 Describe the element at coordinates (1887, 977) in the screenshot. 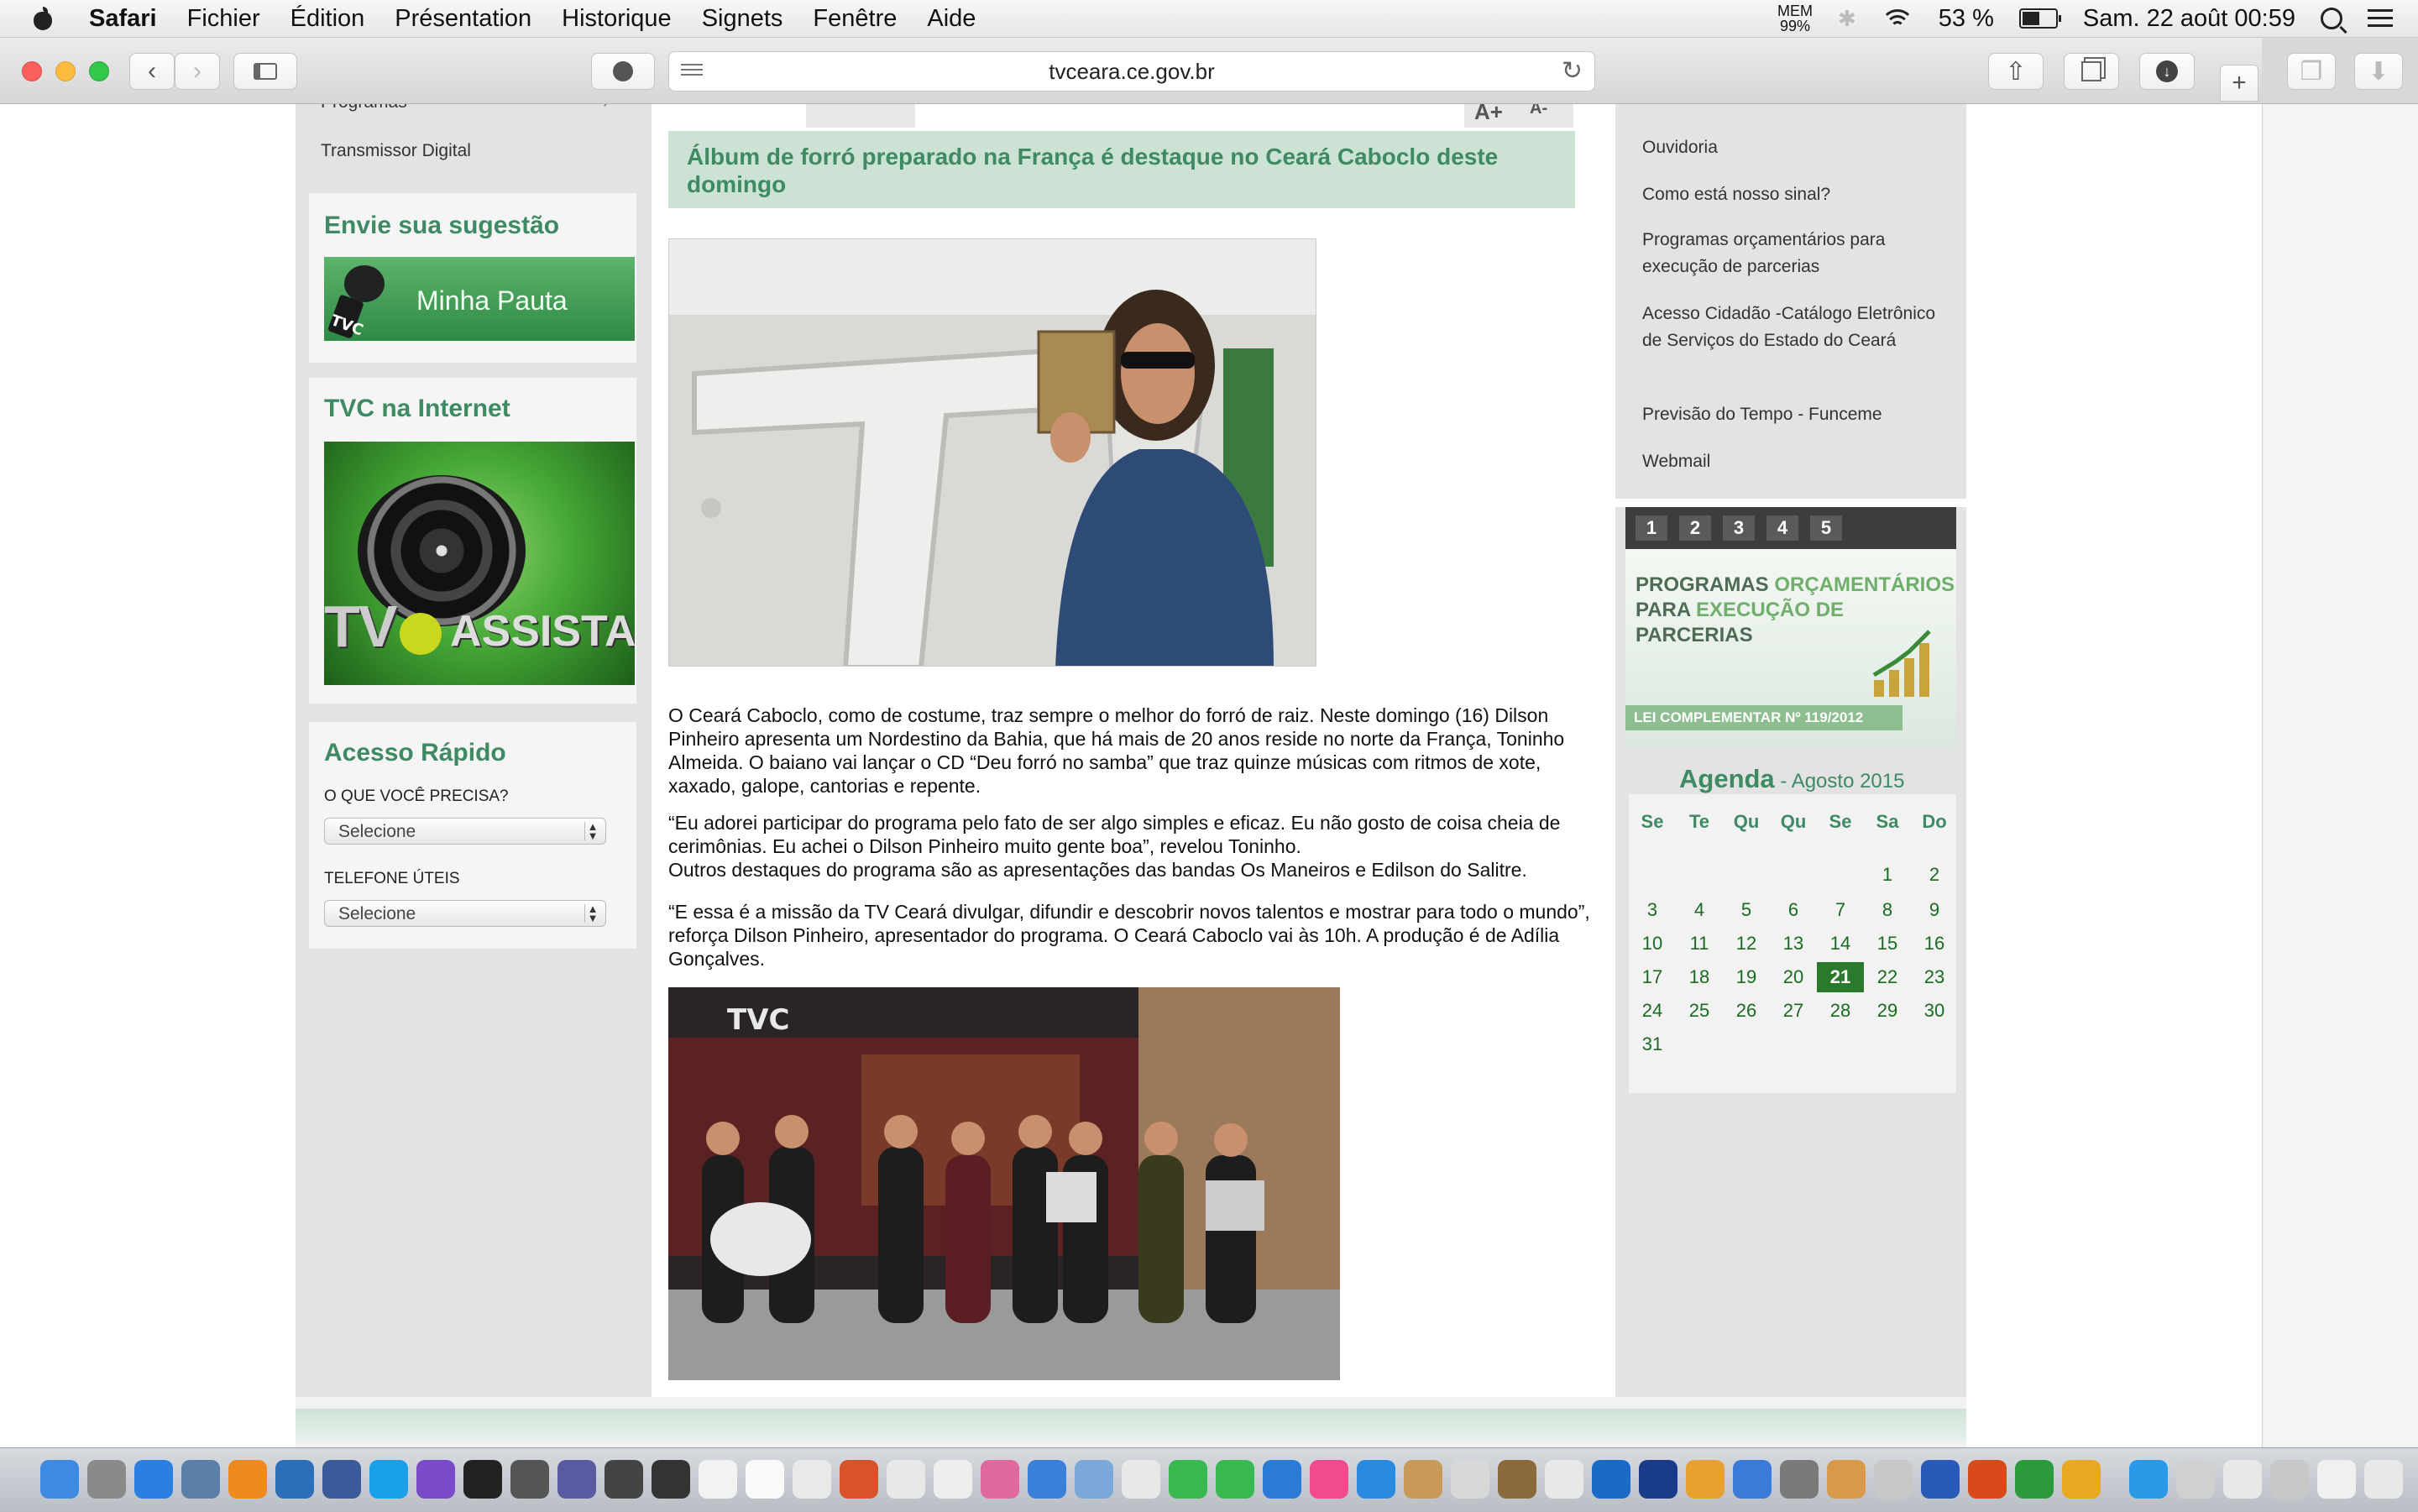

I see `calendar-day: 22` at that location.